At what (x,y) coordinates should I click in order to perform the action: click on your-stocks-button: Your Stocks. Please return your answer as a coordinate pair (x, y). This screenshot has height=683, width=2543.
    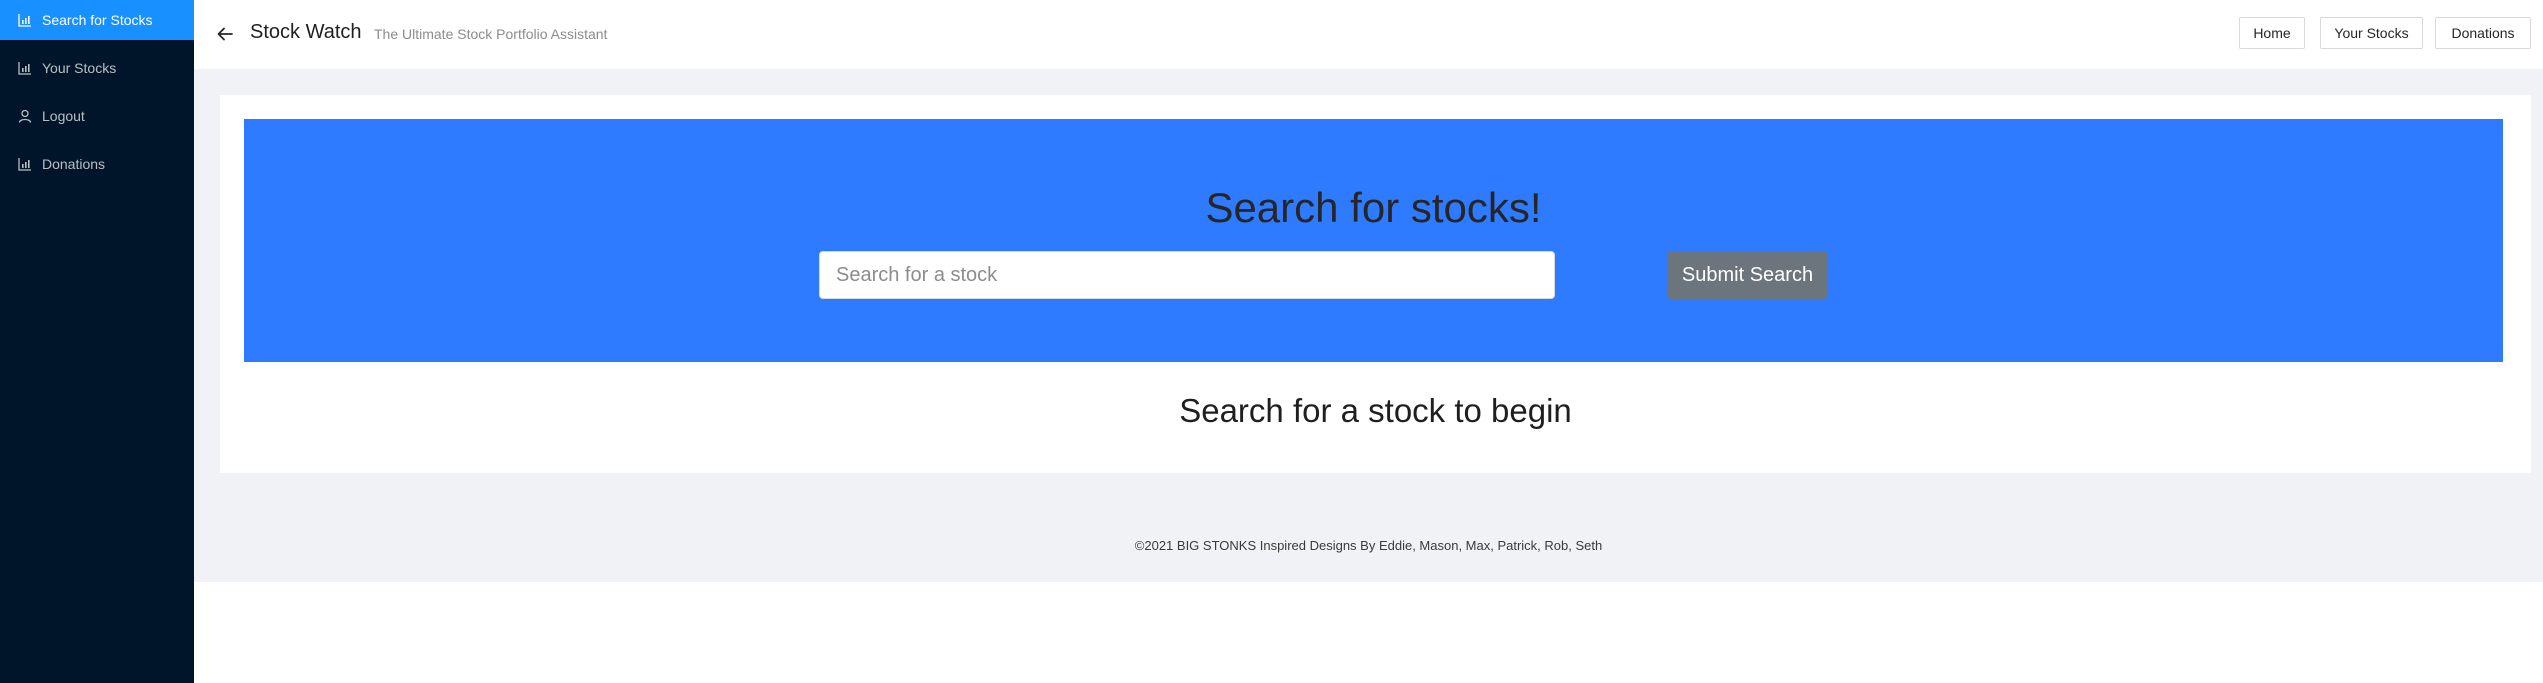
    Looking at the image, I should click on (2371, 33).